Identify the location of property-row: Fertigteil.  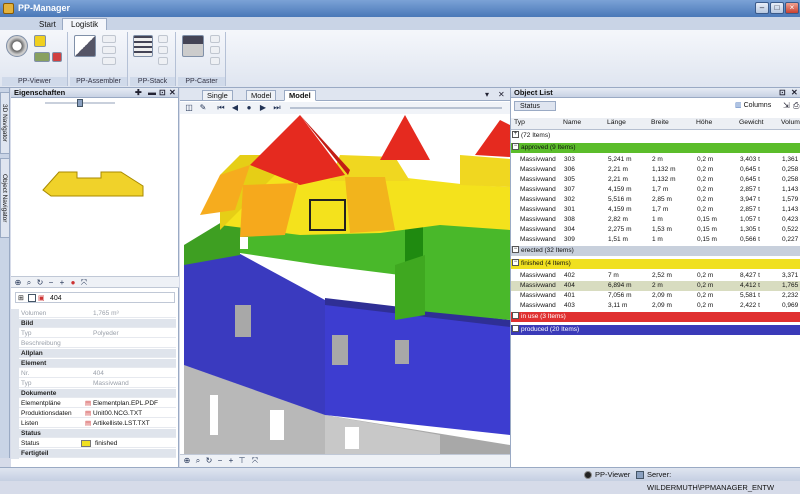
(97, 453).